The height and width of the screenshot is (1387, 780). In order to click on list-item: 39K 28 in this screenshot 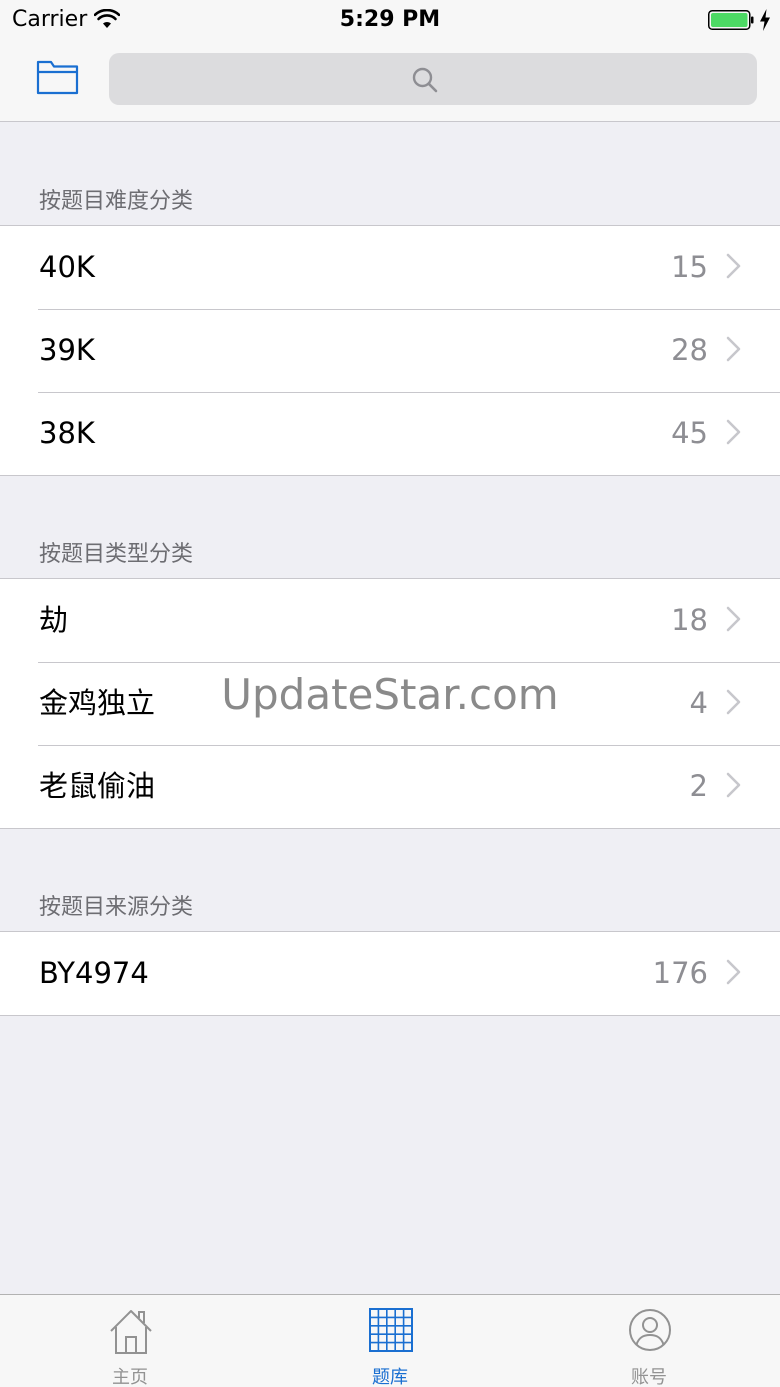, I will do `click(390, 350)`.